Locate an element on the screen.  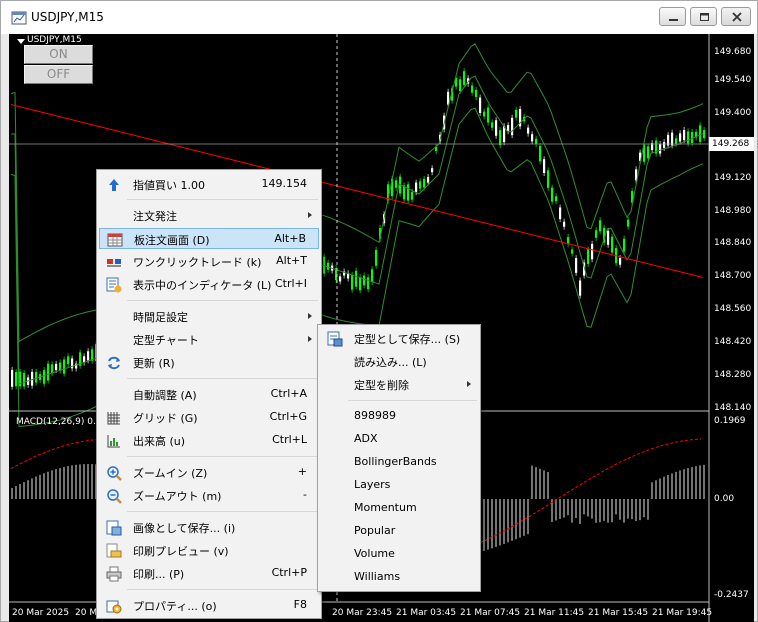
menu-item-label: 読み込み... (L) is located at coordinates (390, 362).